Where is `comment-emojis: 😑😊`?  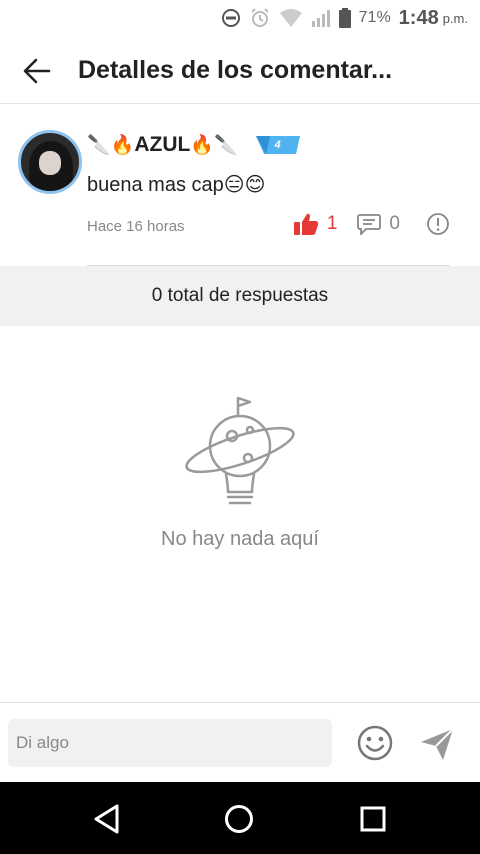
comment-emojis: 😑😊 is located at coordinates (244, 185).